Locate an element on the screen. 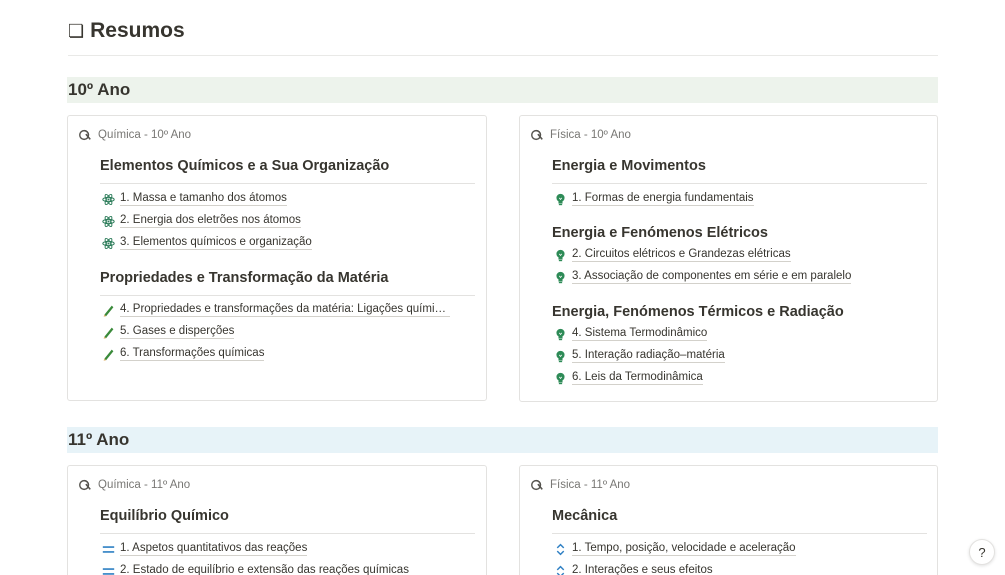 This screenshot has width=1005, height=575. group-title: Equilíbrio Químico is located at coordinates (164, 516).